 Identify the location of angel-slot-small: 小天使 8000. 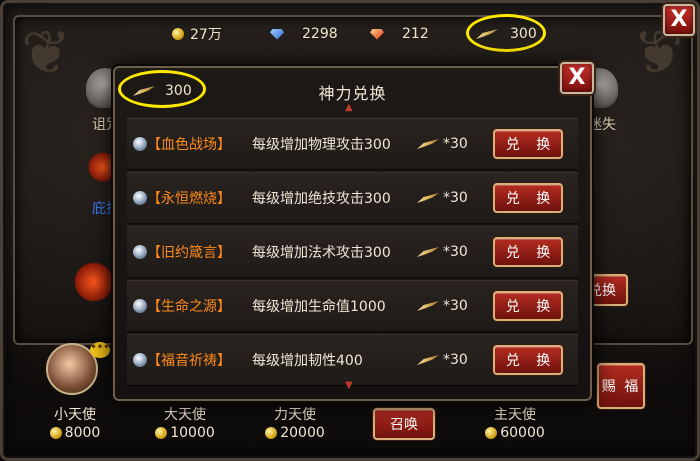
(75, 422).